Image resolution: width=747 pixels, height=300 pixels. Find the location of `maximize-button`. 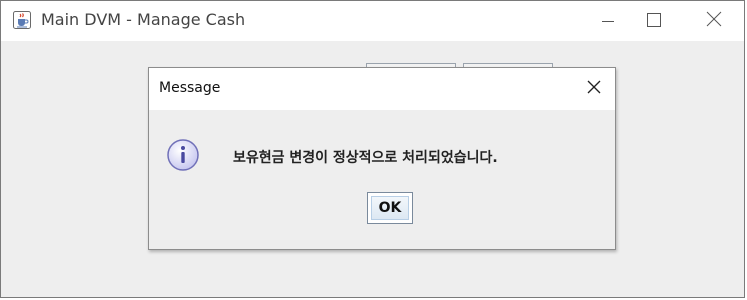

maximize-button is located at coordinates (654, 21).